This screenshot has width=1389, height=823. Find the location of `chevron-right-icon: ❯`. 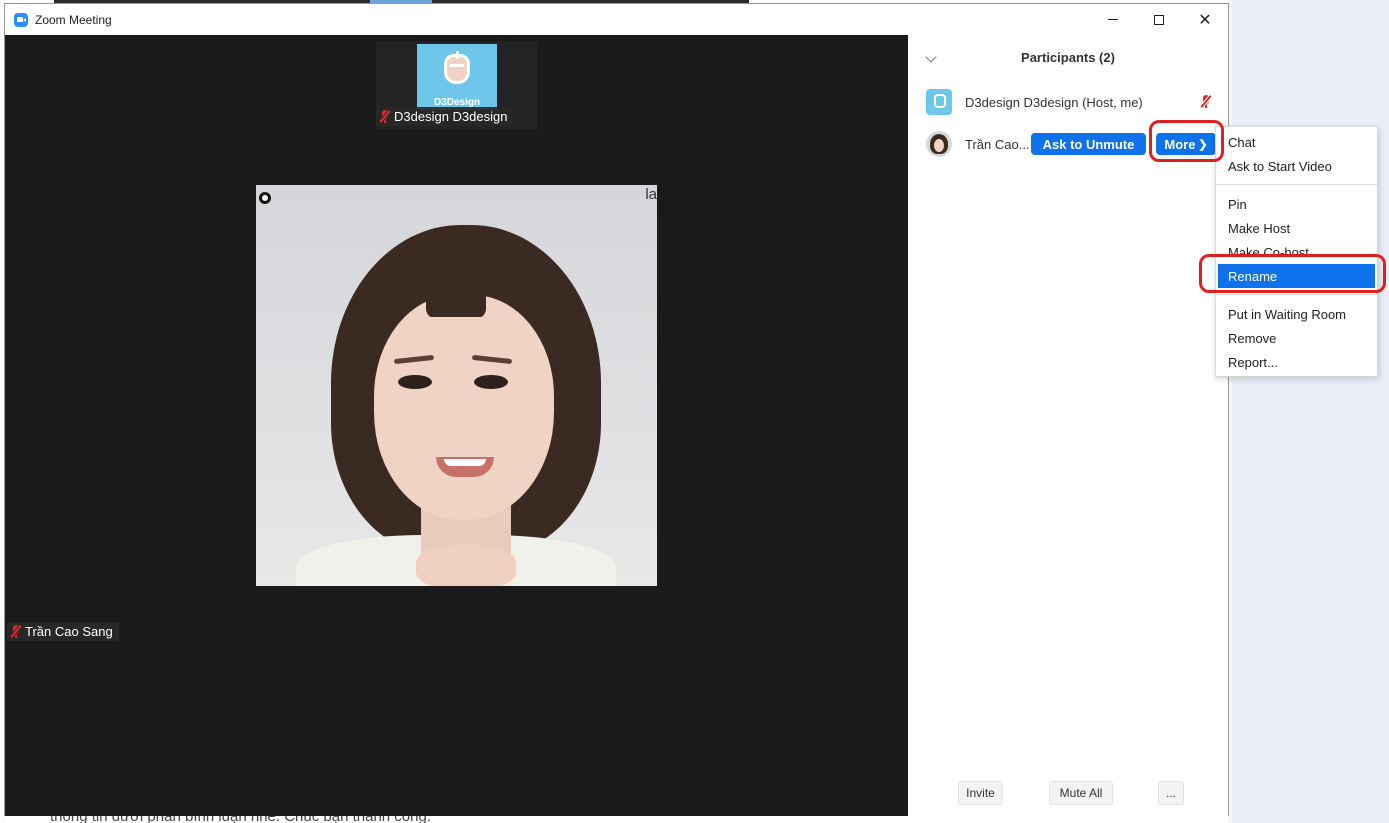

chevron-right-icon: ❯ is located at coordinates (1203, 144).